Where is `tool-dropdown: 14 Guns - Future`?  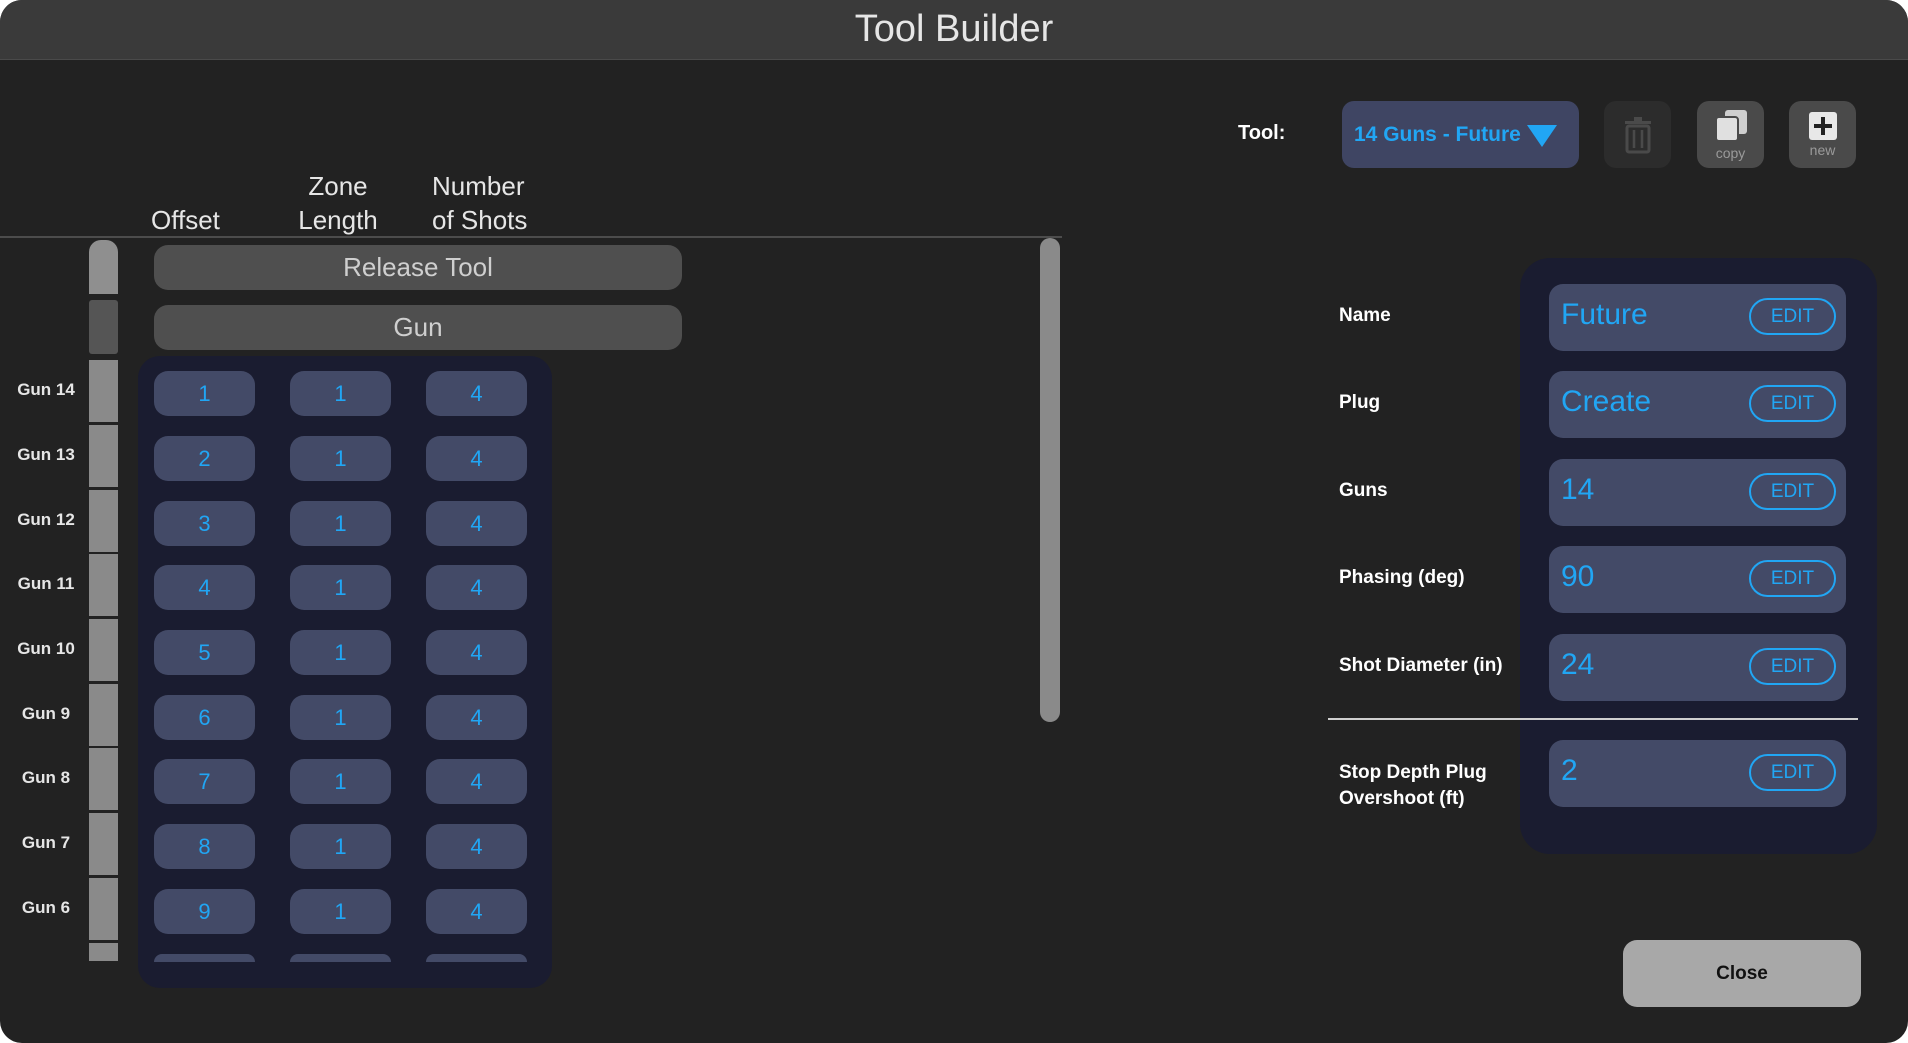 tool-dropdown: 14 Guns - Future is located at coordinates (1460, 134).